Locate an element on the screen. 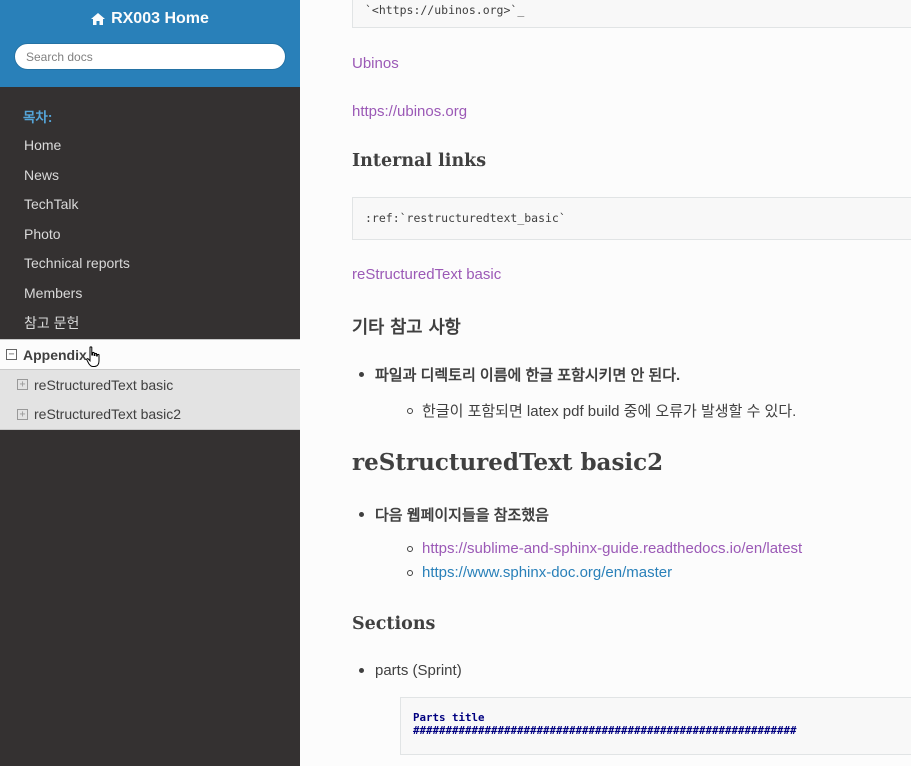 This screenshot has height=766, width=911. sidebar-item-appendix: − Appendix is located at coordinates (150, 354).